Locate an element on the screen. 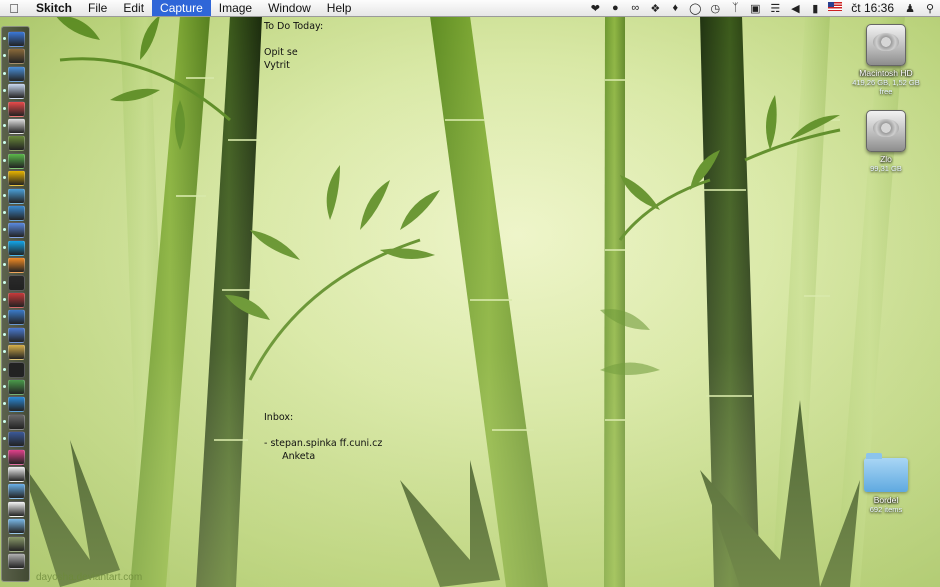  app-store-icon is located at coordinates (16, 404).